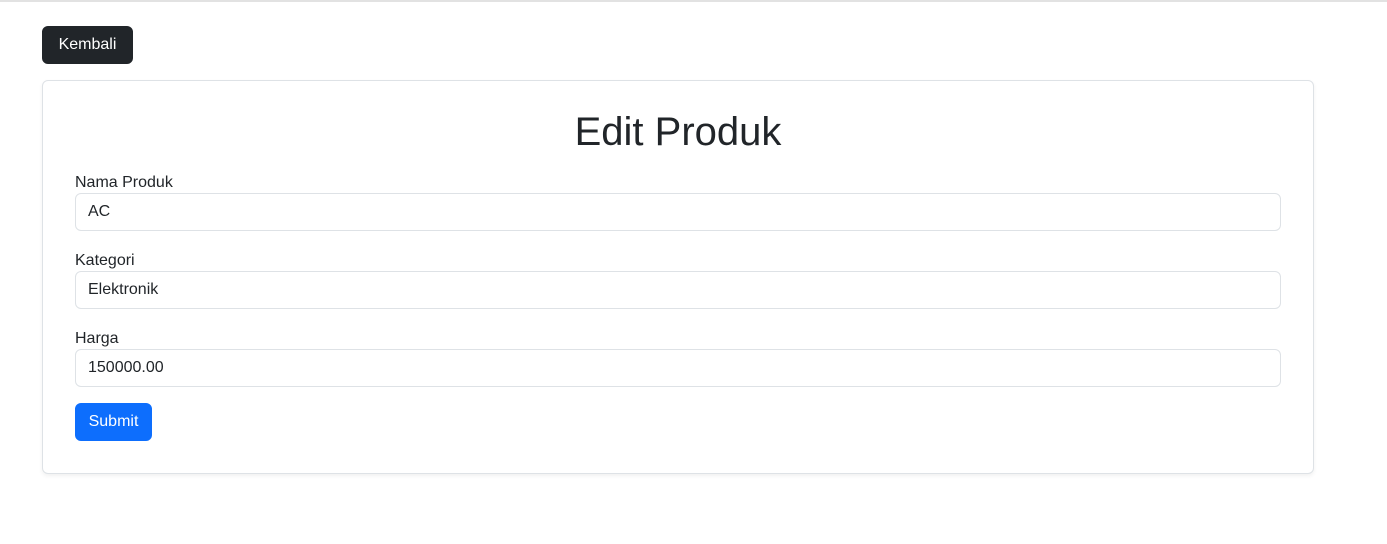 This screenshot has width=1387, height=544. What do you see at coordinates (693, 1) in the screenshot?
I see `top-divider` at bounding box center [693, 1].